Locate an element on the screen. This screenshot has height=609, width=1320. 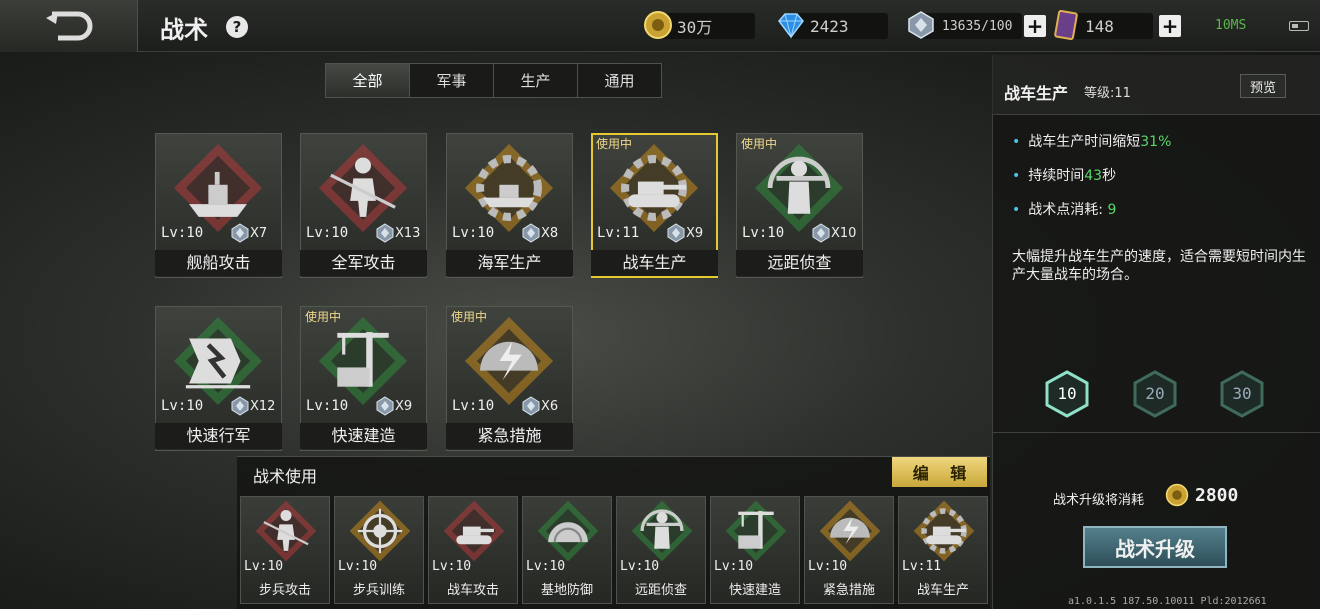
usage-slot: Lv:10 战车攻击 is located at coordinates (473, 550).